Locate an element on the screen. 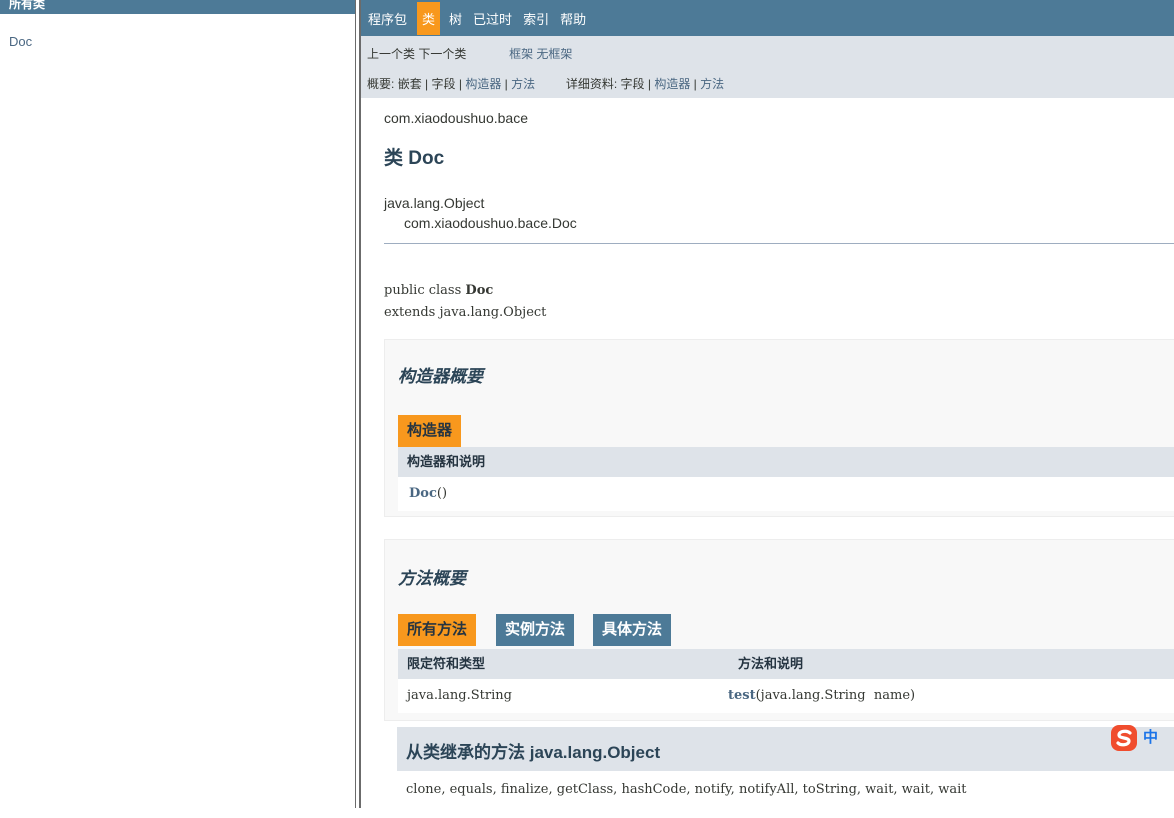 The height and width of the screenshot is (818, 1174). sogou-icon is located at coordinates (1124, 738).